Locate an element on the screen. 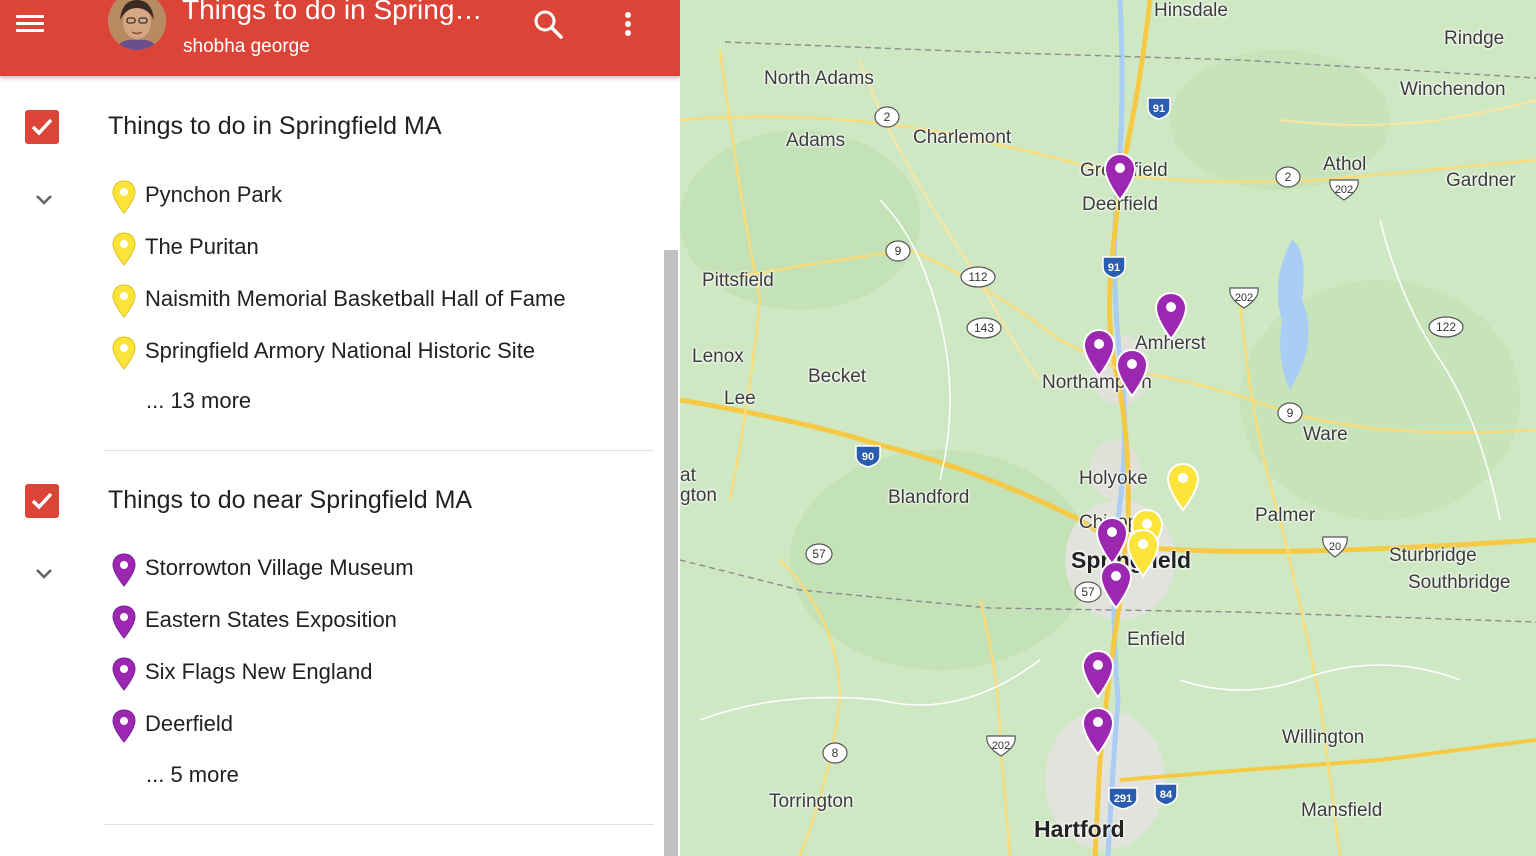 This screenshot has width=1536, height=856. checkmark-icon is located at coordinates (42, 127).